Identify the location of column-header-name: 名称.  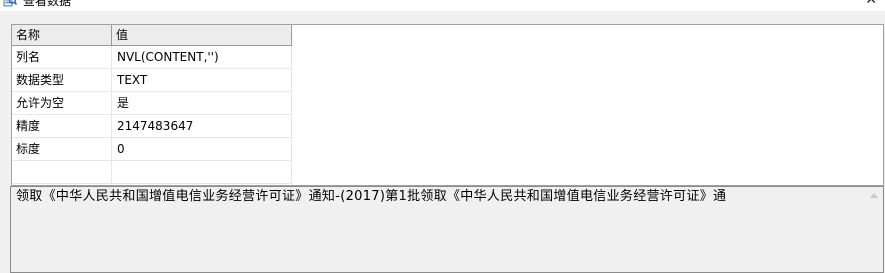
(62, 35).